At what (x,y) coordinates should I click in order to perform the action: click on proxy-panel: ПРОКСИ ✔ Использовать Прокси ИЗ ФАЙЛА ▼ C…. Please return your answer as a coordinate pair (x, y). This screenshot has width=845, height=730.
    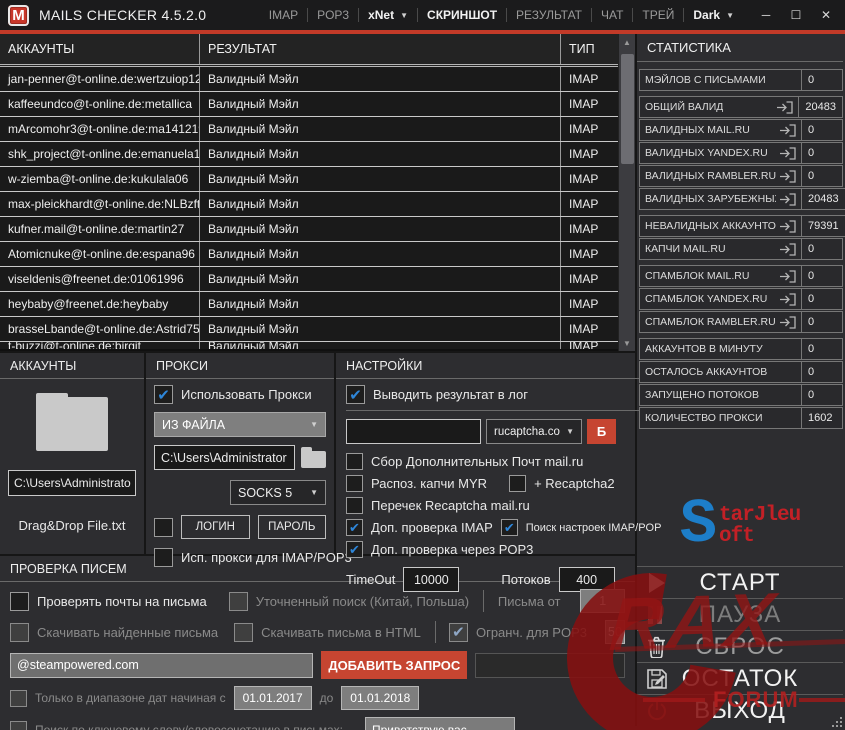
    Looking at the image, I should click on (249, 460).